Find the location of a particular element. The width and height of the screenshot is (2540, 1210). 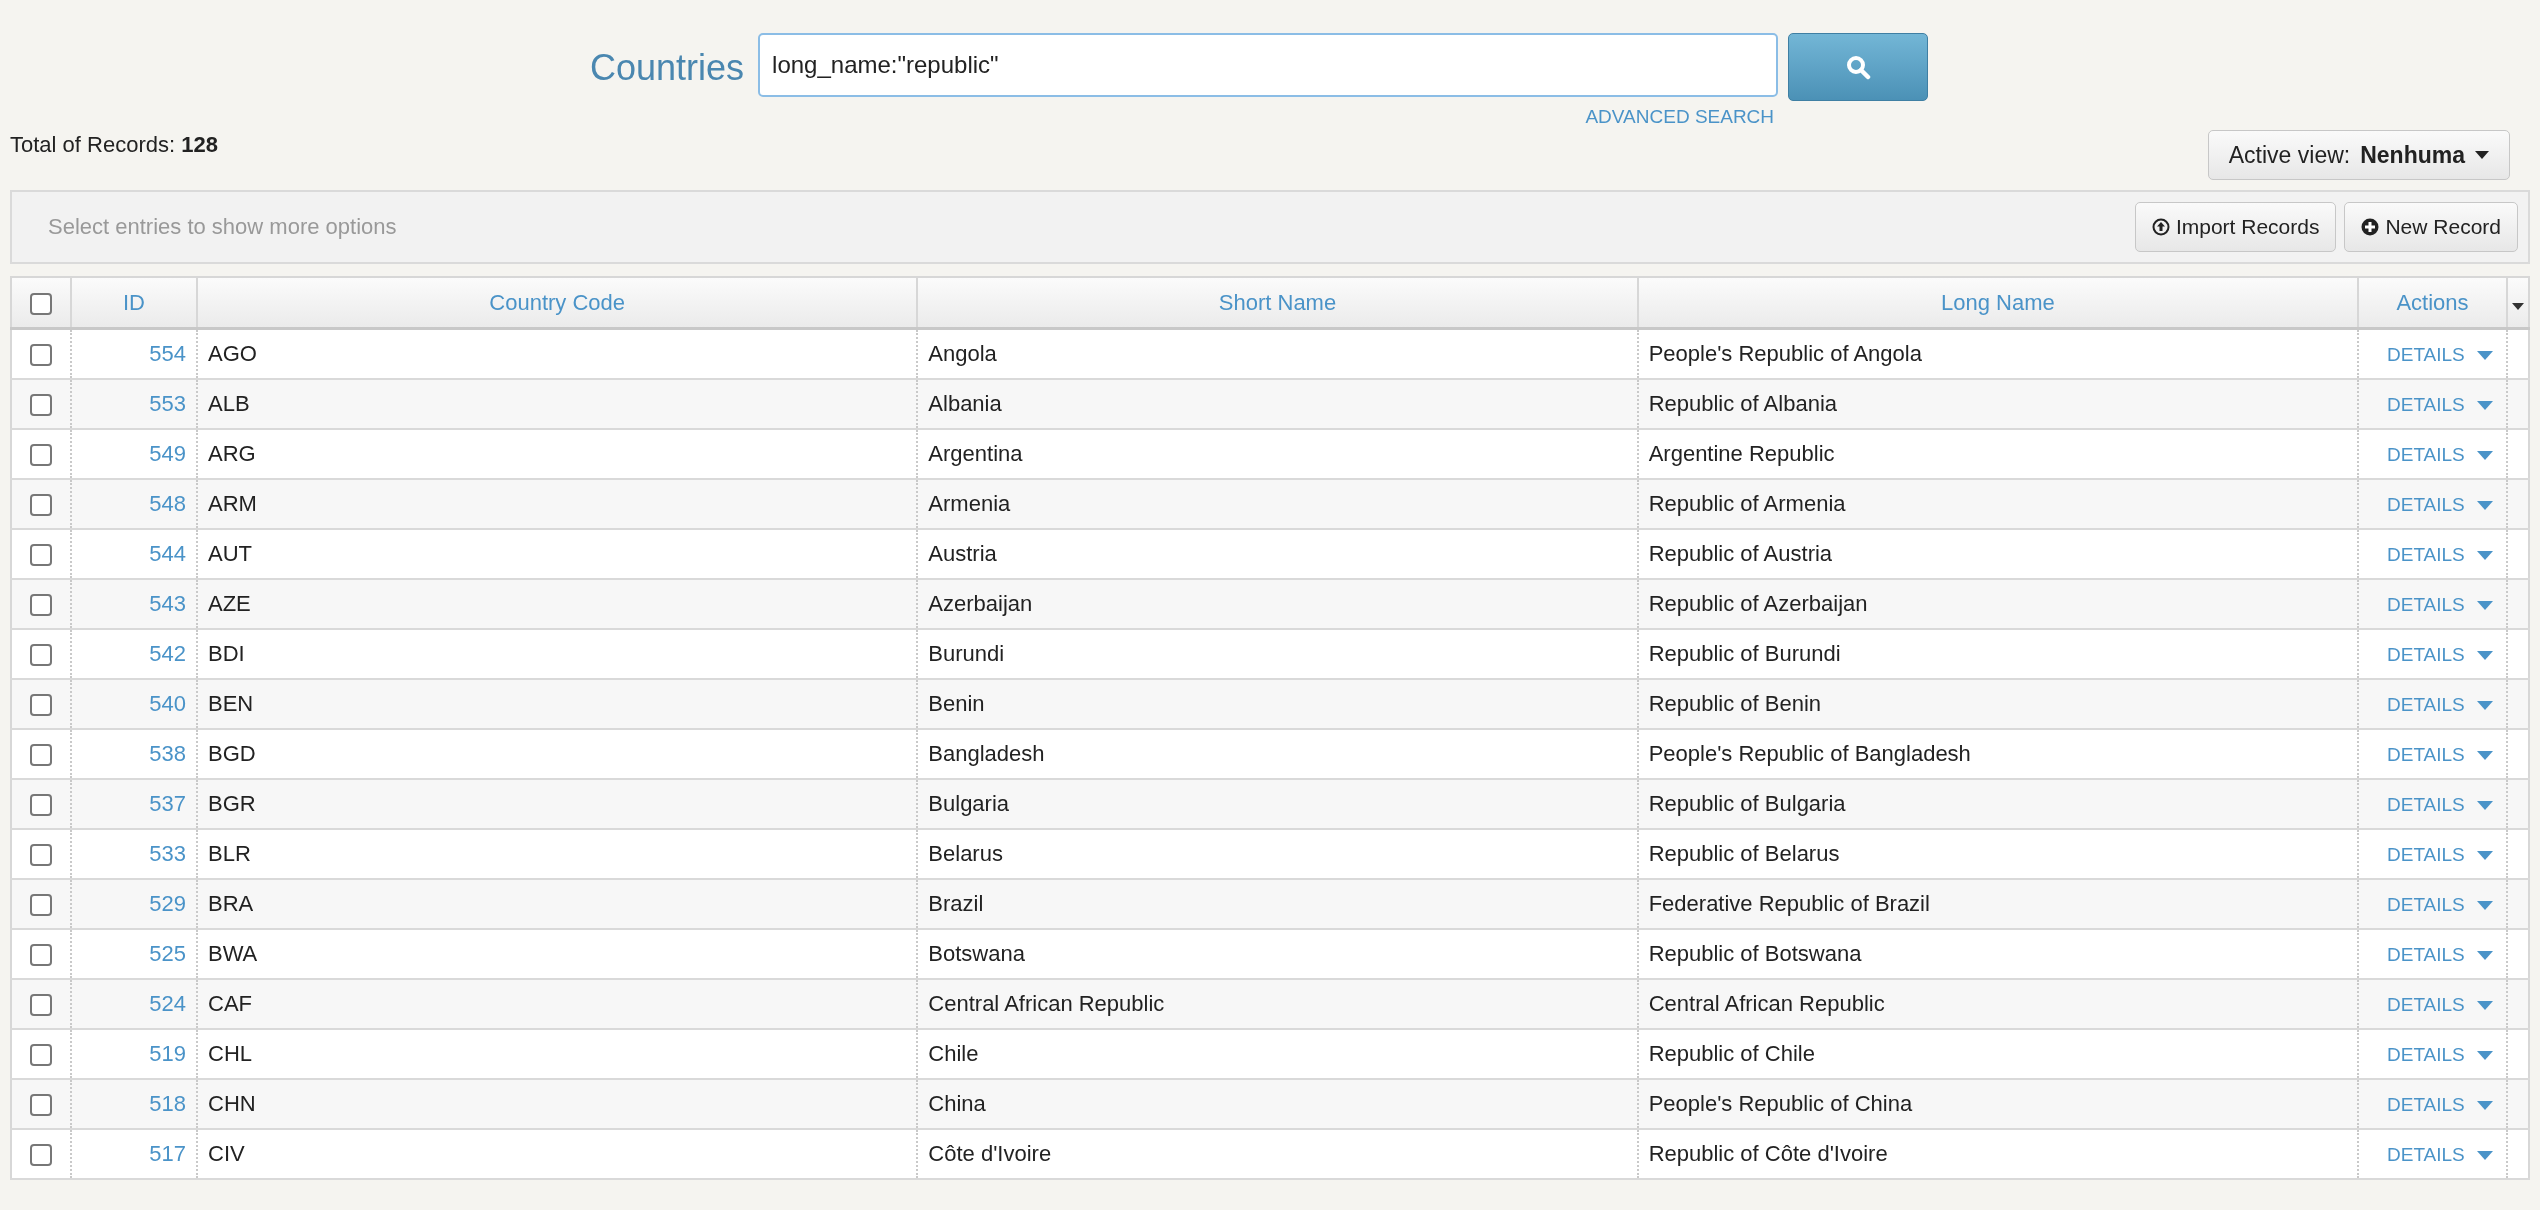

upload-circle-icon is located at coordinates (2160, 227).